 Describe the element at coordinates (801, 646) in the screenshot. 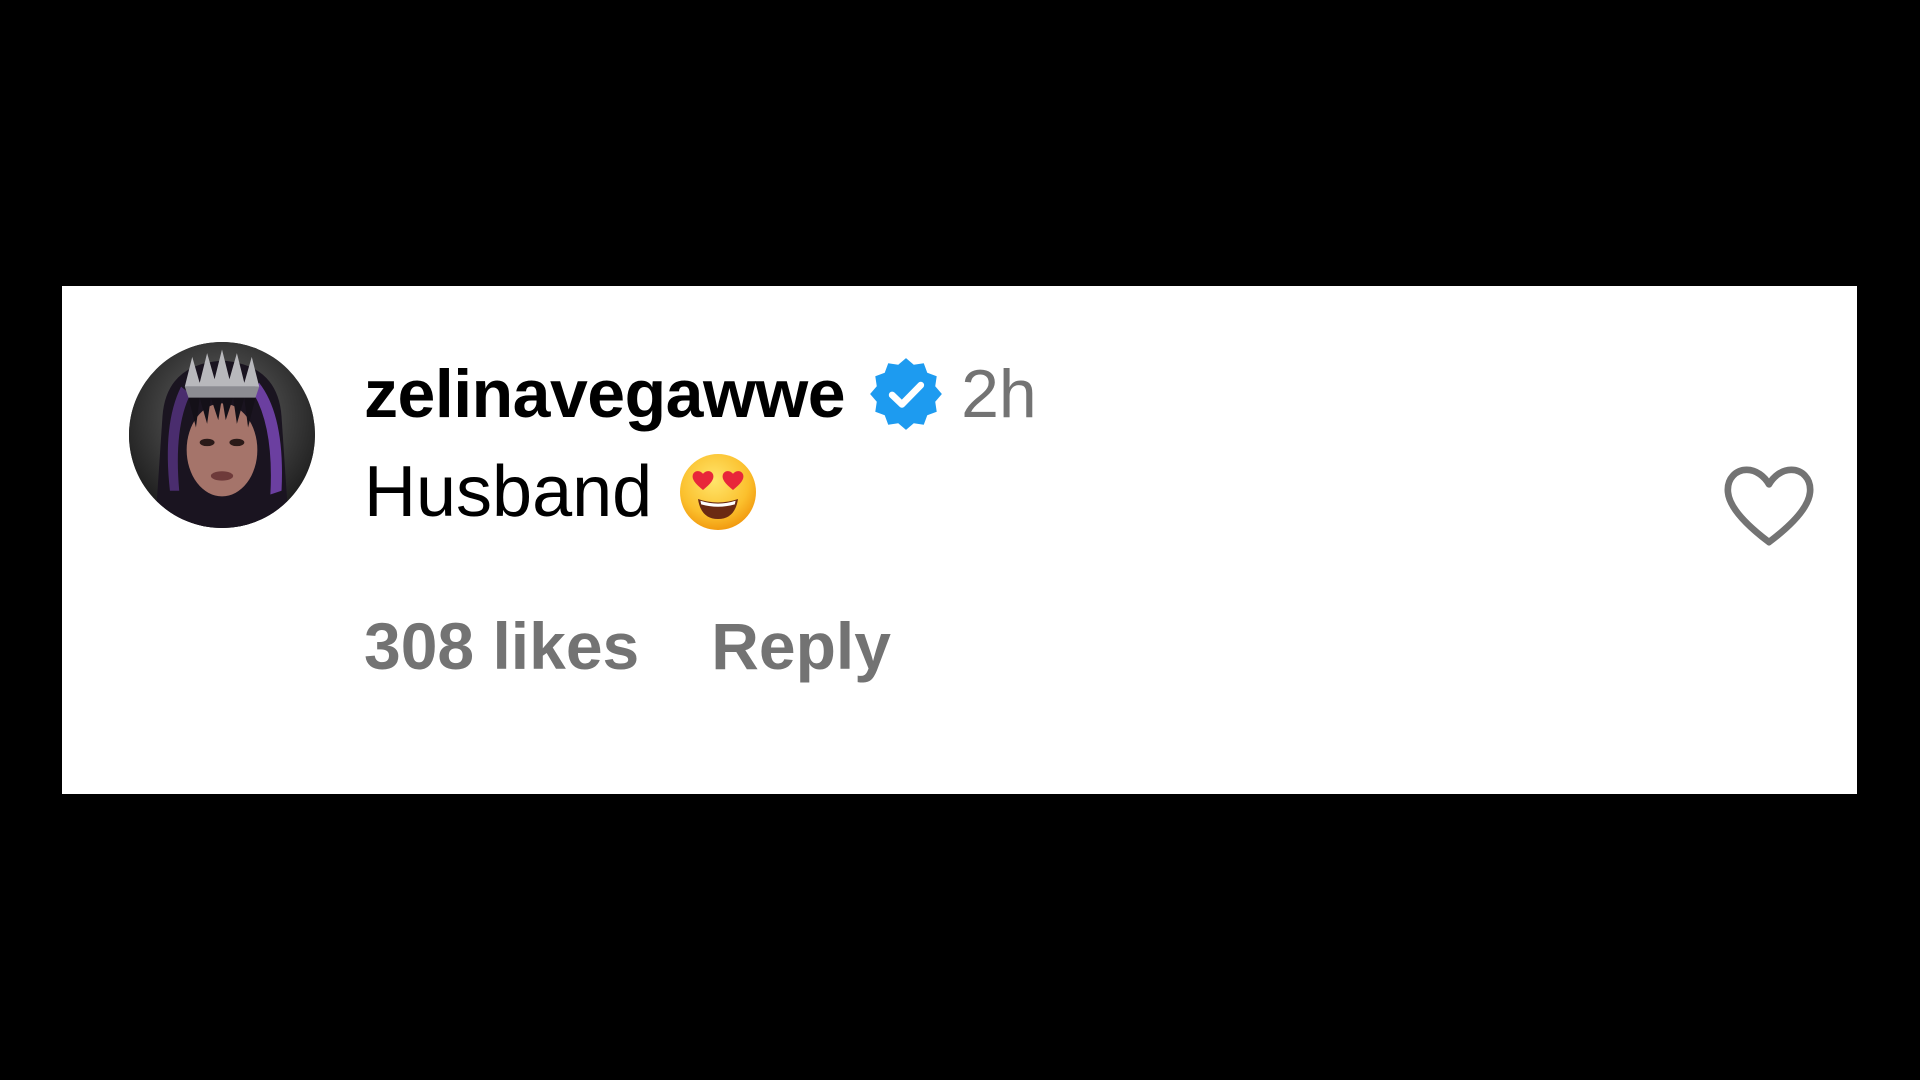

I see `reply-button: Reply` at that location.